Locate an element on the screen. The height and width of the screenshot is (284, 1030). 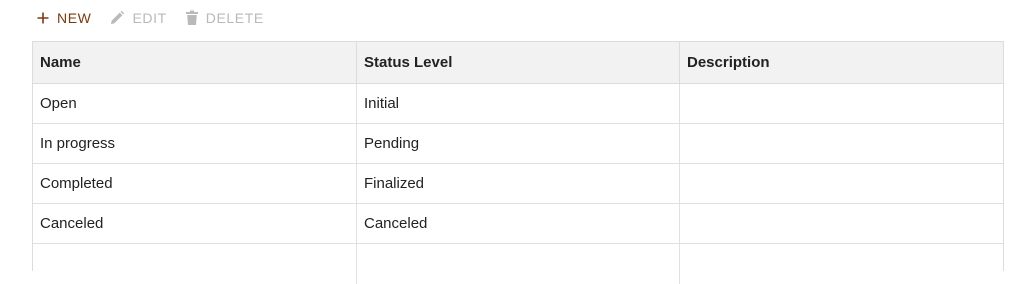
table-header-row: Name Status Level Description is located at coordinates (518, 63).